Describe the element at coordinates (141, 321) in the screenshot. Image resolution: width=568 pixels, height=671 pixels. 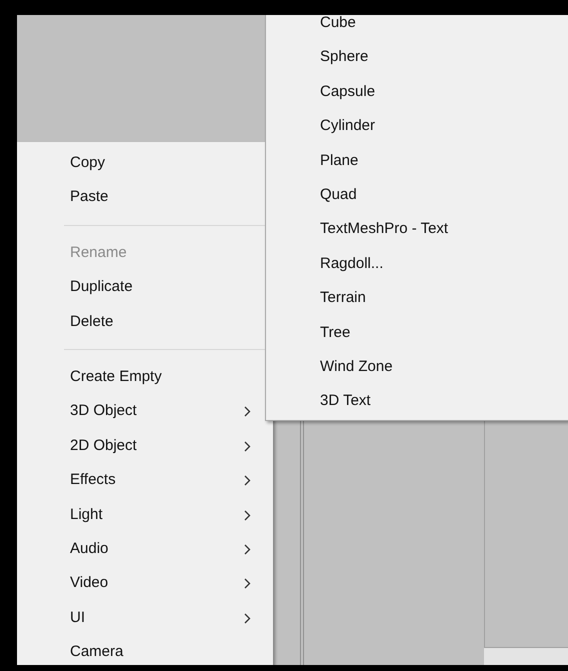
I see `menu-item: Delete` at that location.